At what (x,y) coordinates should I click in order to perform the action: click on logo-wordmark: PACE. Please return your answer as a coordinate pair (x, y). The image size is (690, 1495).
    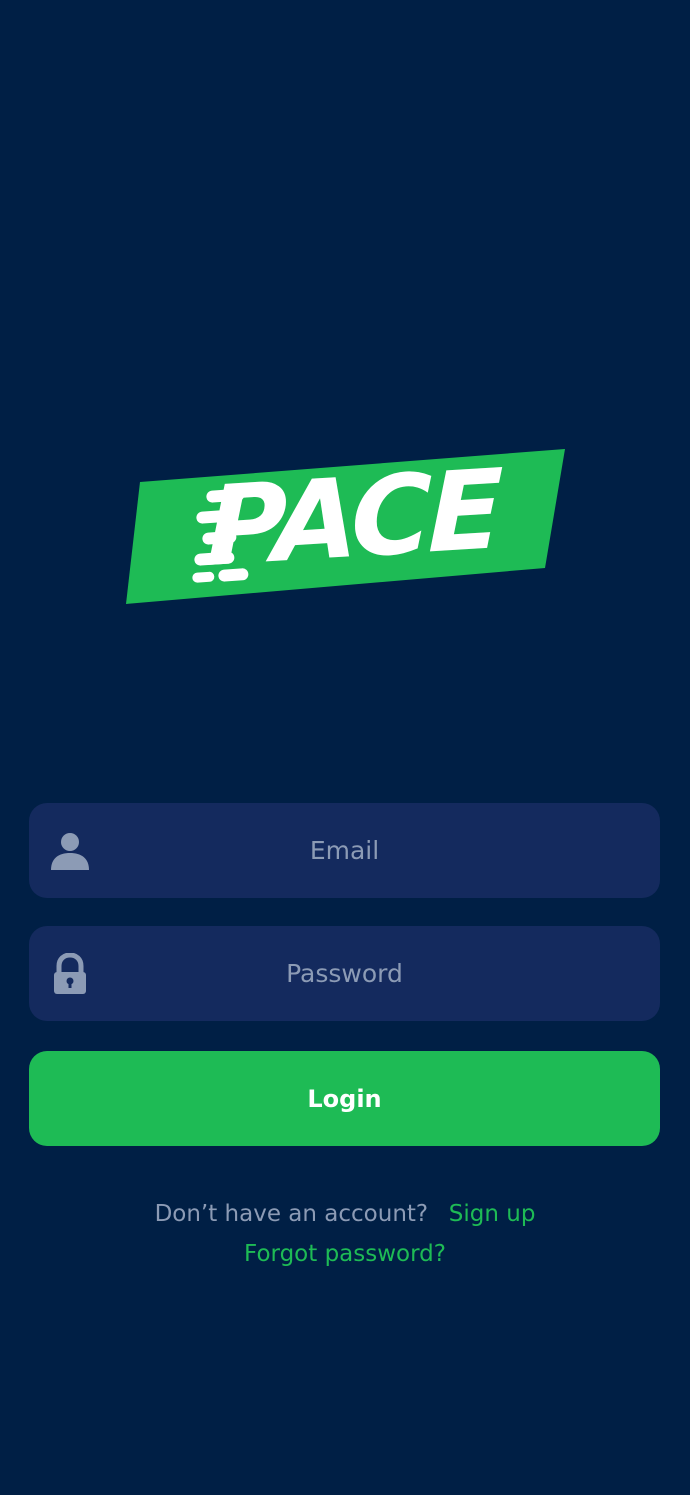
    Looking at the image, I should click on (352, 518).